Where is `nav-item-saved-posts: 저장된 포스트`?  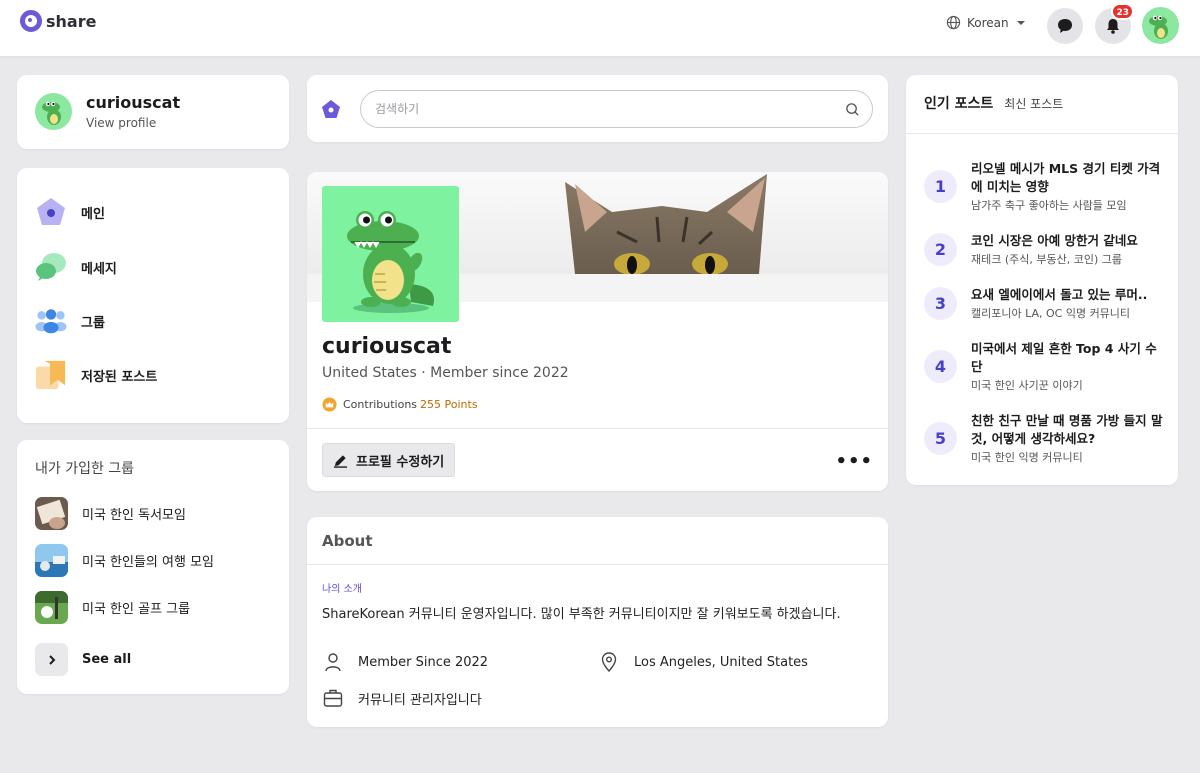 nav-item-saved-posts: 저장된 포스트 is located at coordinates (96, 375).